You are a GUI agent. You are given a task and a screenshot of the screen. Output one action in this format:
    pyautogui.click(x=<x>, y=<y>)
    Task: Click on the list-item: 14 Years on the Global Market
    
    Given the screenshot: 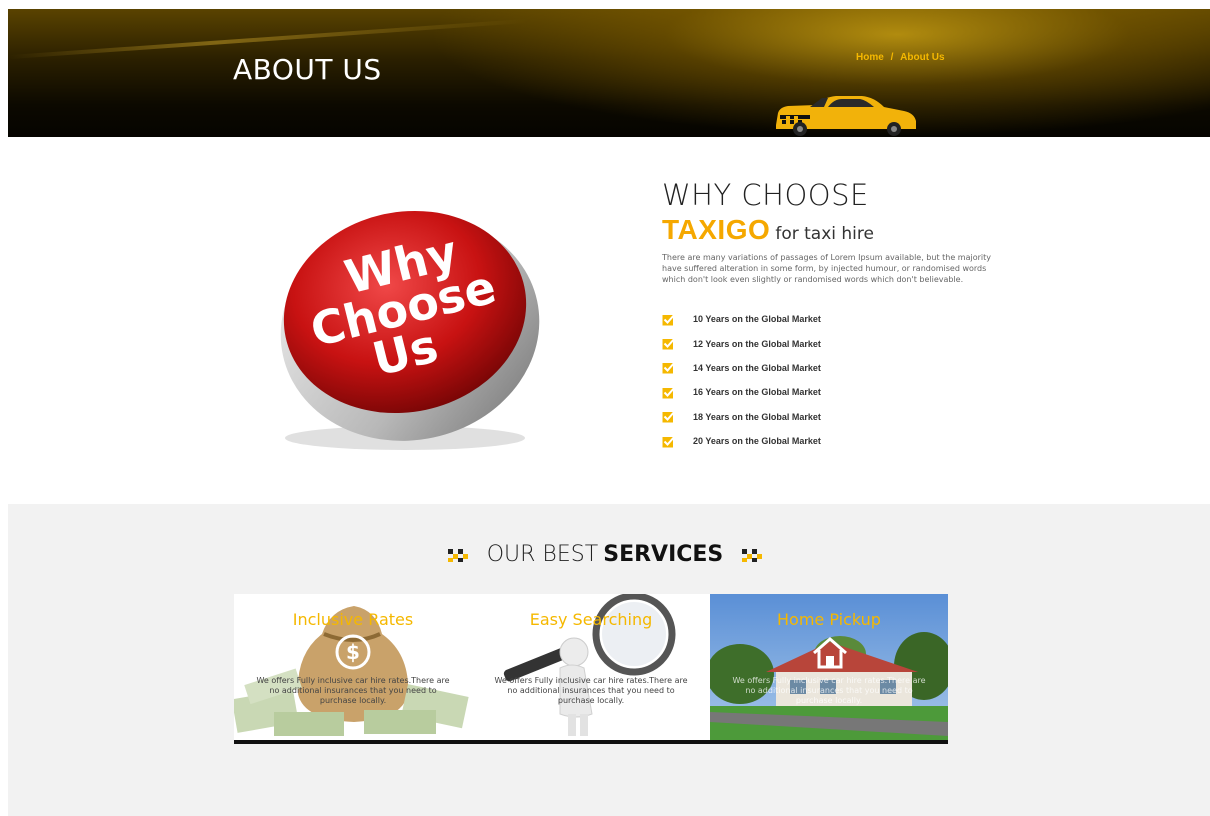 What is the action you would take?
    pyautogui.click(x=741, y=368)
    